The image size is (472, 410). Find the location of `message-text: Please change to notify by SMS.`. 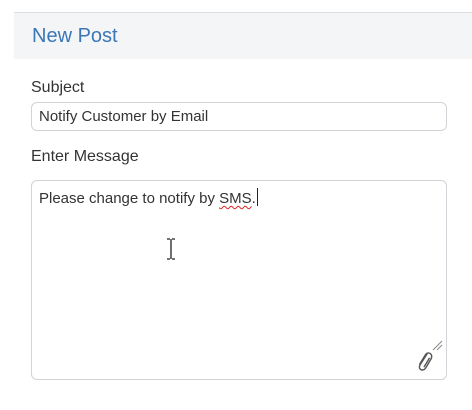

message-text: Please change to notify by SMS. is located at coordinates (148, 198).